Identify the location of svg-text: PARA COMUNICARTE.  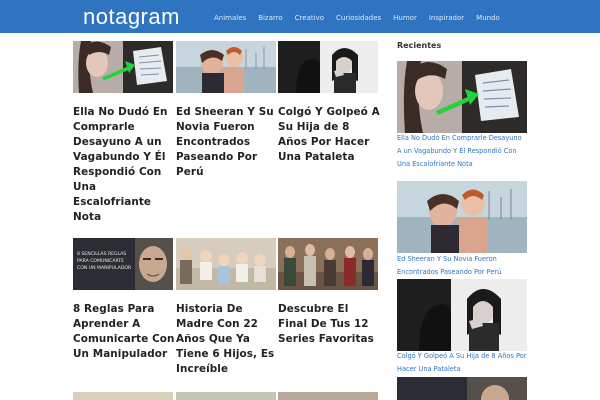
(100, 261).